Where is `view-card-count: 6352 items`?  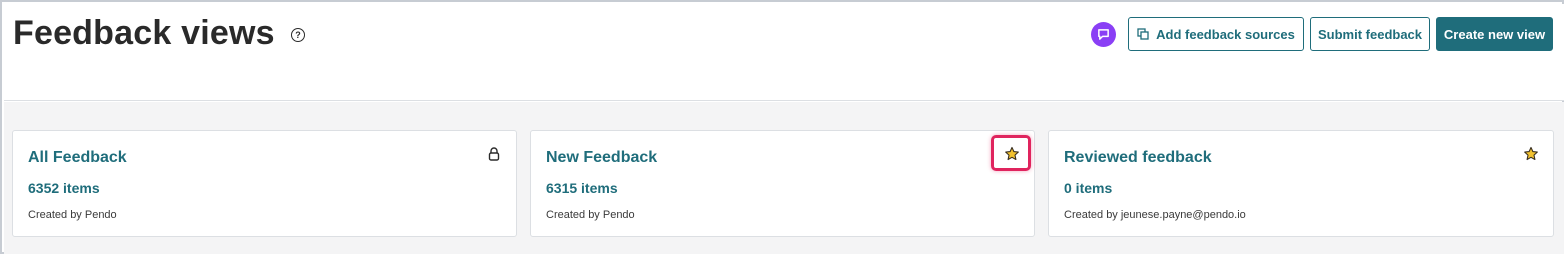
view-card-count: 6352 items is located at coordinates (64, 188).